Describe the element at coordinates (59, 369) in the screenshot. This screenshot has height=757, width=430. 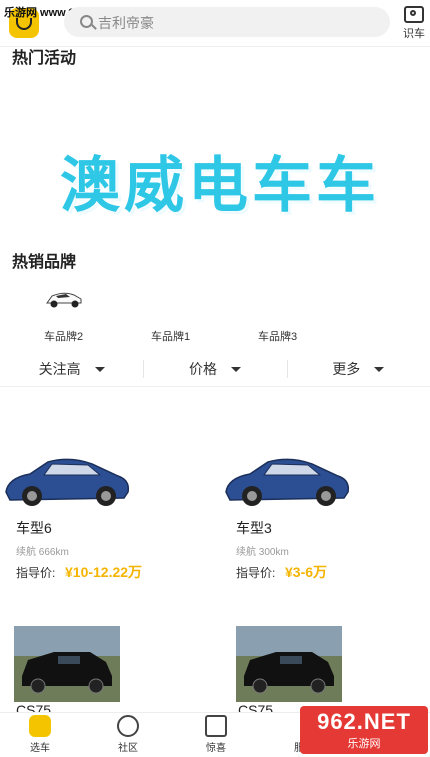
I see `filter-label: 关注高` at that location.